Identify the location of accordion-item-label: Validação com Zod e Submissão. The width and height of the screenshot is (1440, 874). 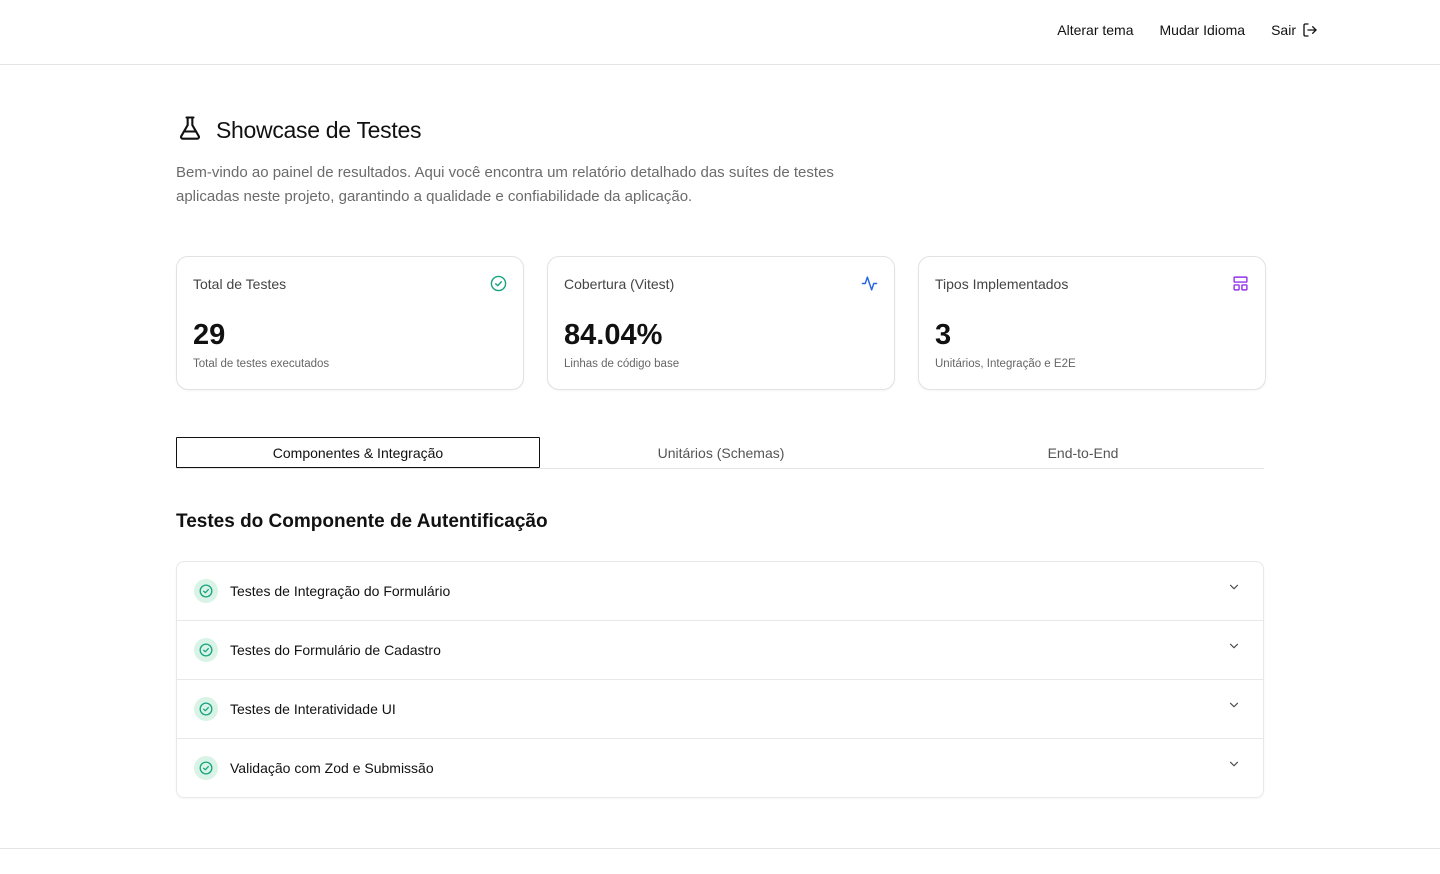
(332, 768).